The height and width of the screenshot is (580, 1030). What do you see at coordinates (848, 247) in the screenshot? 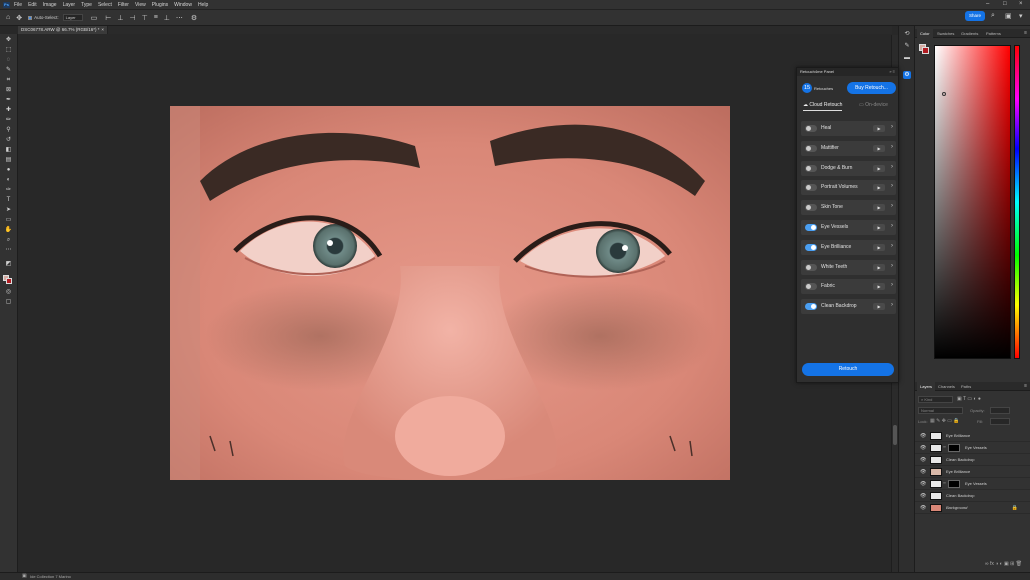
I see `feature-row-eye-brilliance: Eye Brilliance ▶ ›` at bounding box center [848, 247].